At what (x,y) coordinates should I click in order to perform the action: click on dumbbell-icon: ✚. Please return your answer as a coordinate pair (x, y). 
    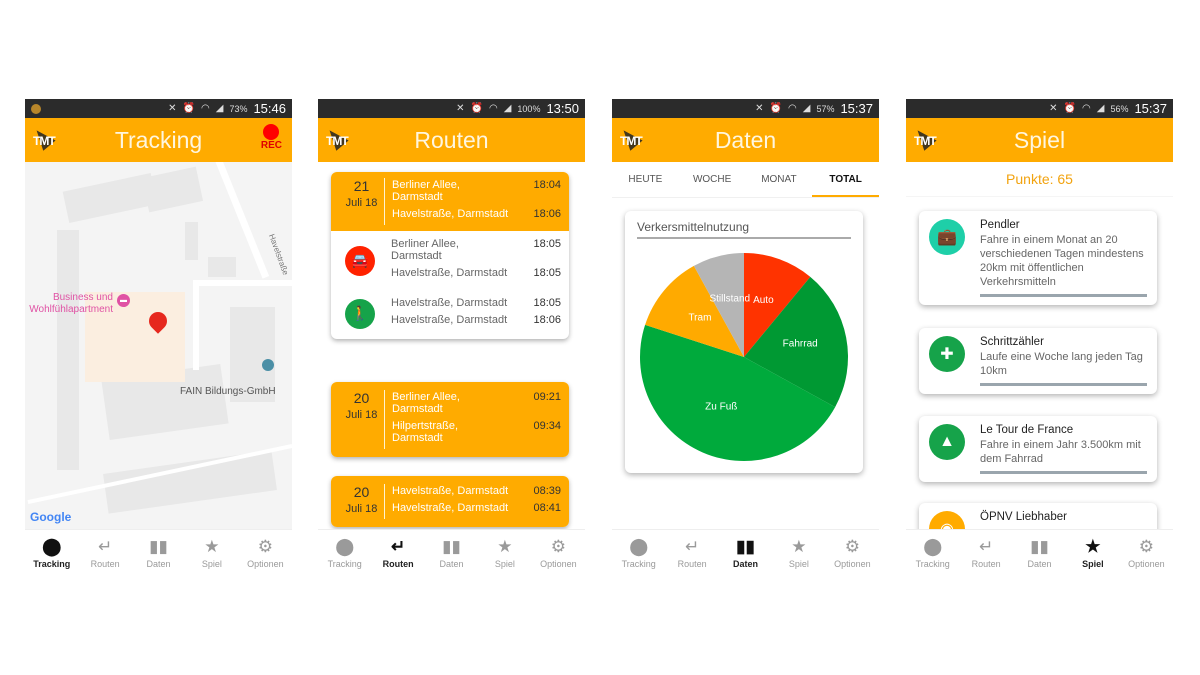
    Looking at the image, I should click on (947, 354).